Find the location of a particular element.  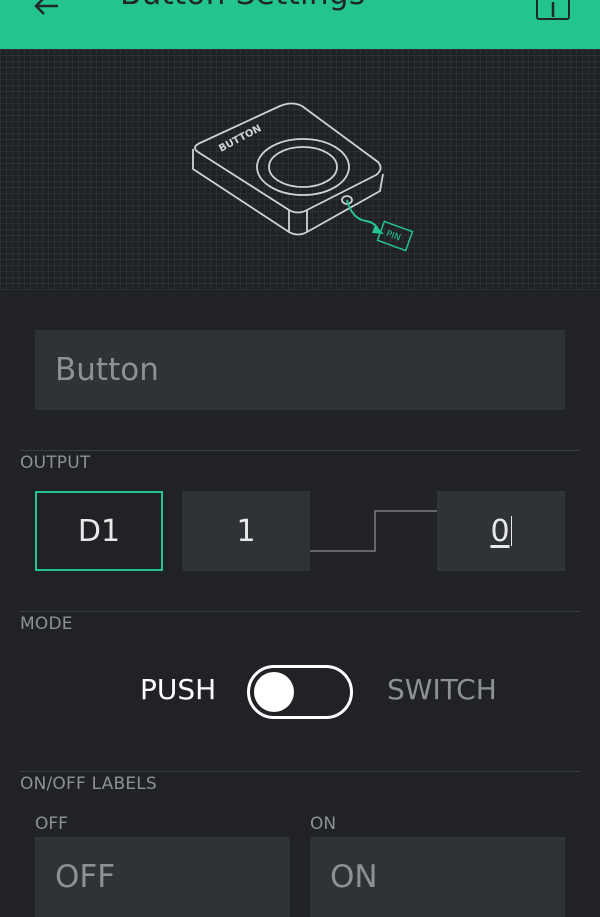

switch-mode-label: SWITCH is located at coordinates (442, 689).